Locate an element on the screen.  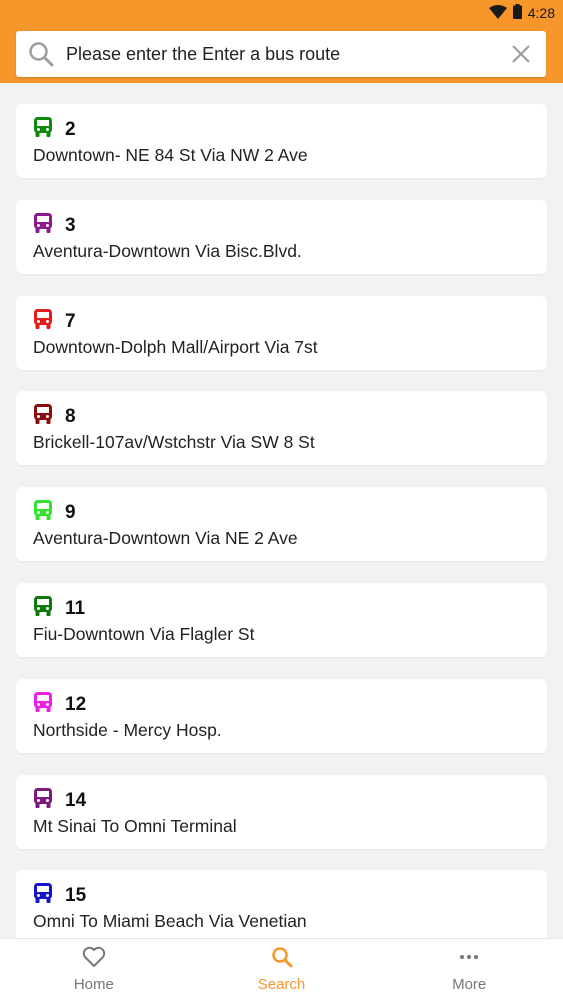
route-header: 14 is located at coordinates (60, 801).